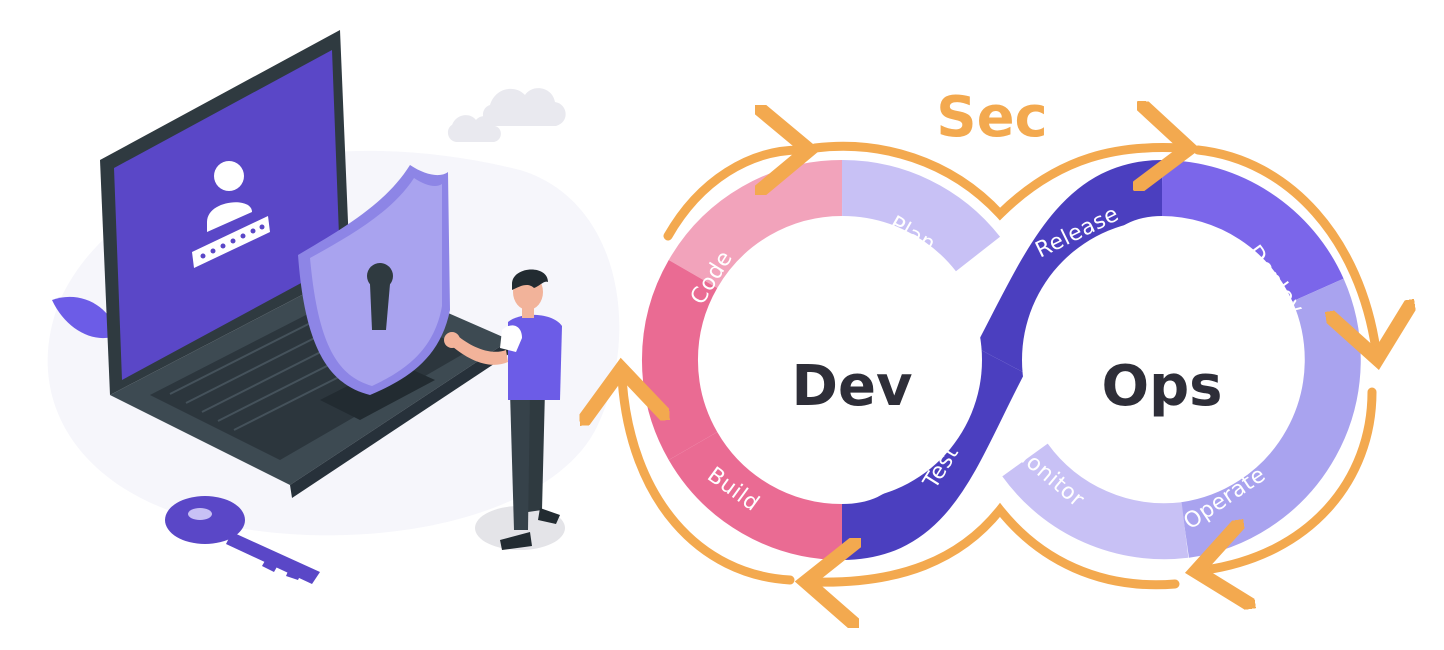 Image resolution: width=1444 pixels, height=650 pixels. What do you see at coordinates (506, 115) in the screenshot?
I see `cloud-icon` at bounding box center [506, 115].